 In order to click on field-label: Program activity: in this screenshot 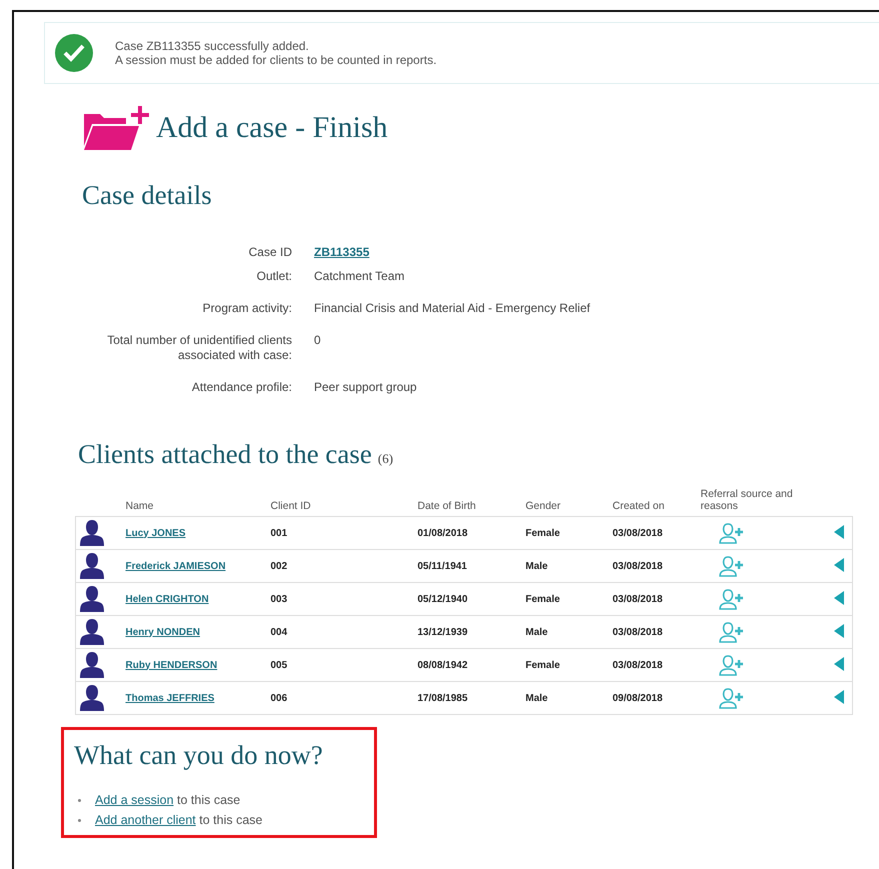, I will do `click(247, 308)`.